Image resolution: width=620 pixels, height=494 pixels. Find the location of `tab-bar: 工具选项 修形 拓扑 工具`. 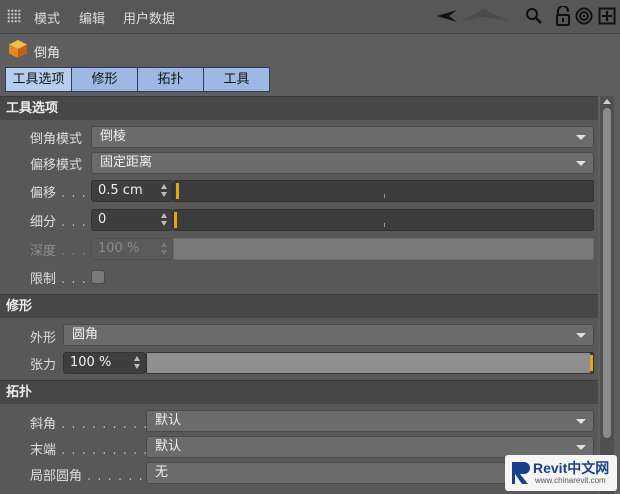

tab-bar: 工具选项 修形 拓扑 工具 is located at coordinates (137, 79).